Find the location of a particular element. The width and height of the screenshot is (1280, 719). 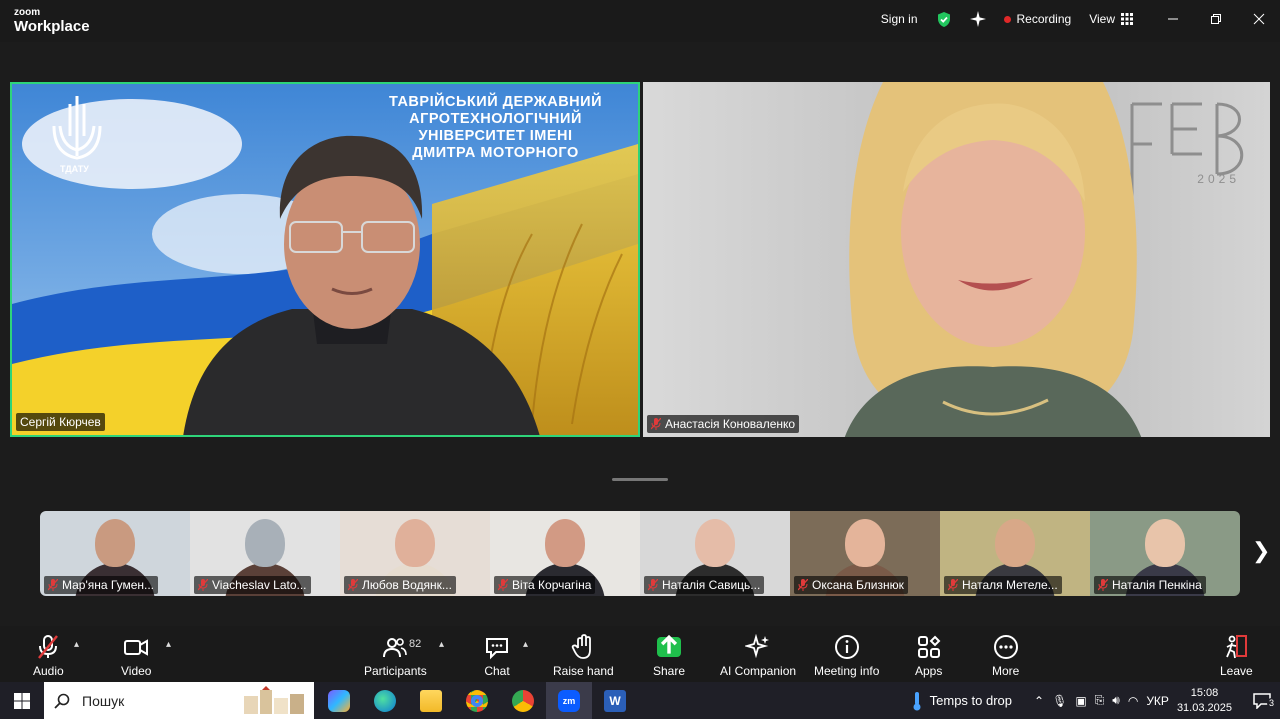

zoom-logo: zoom Workplace is located at coordinates (52, 21).